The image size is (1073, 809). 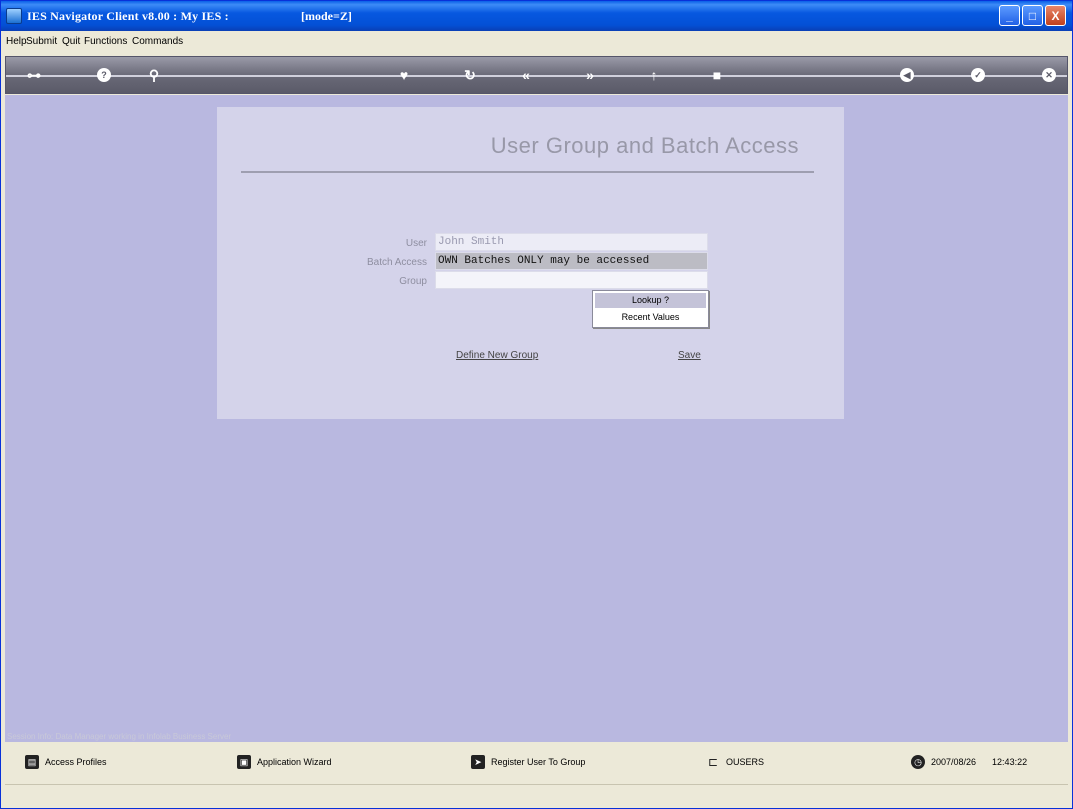 I want to click on clock-icon: ◷, so click(x=918, y=762).